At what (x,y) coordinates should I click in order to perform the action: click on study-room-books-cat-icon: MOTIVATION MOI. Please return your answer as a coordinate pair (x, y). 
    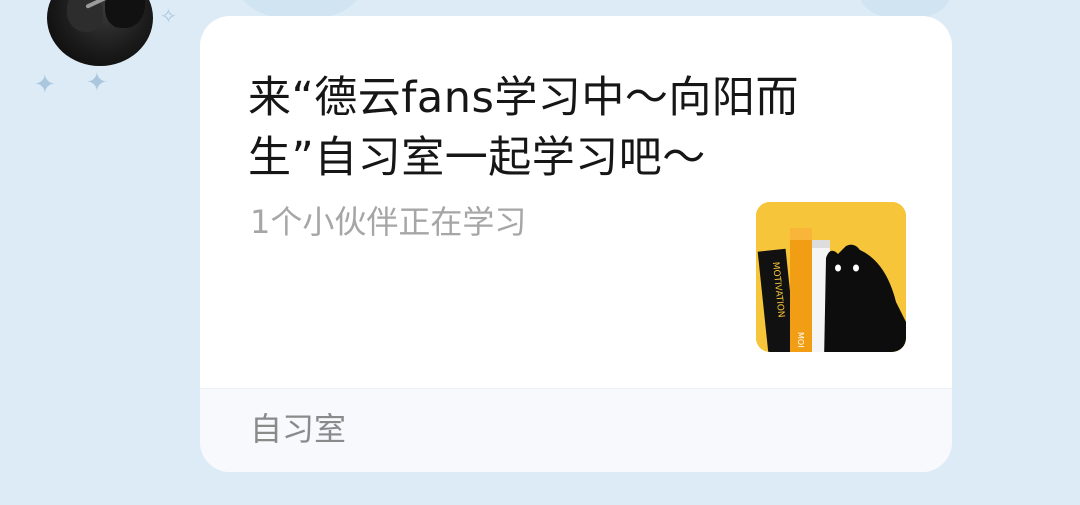
    Looking at the image, I should click on (831, 277).